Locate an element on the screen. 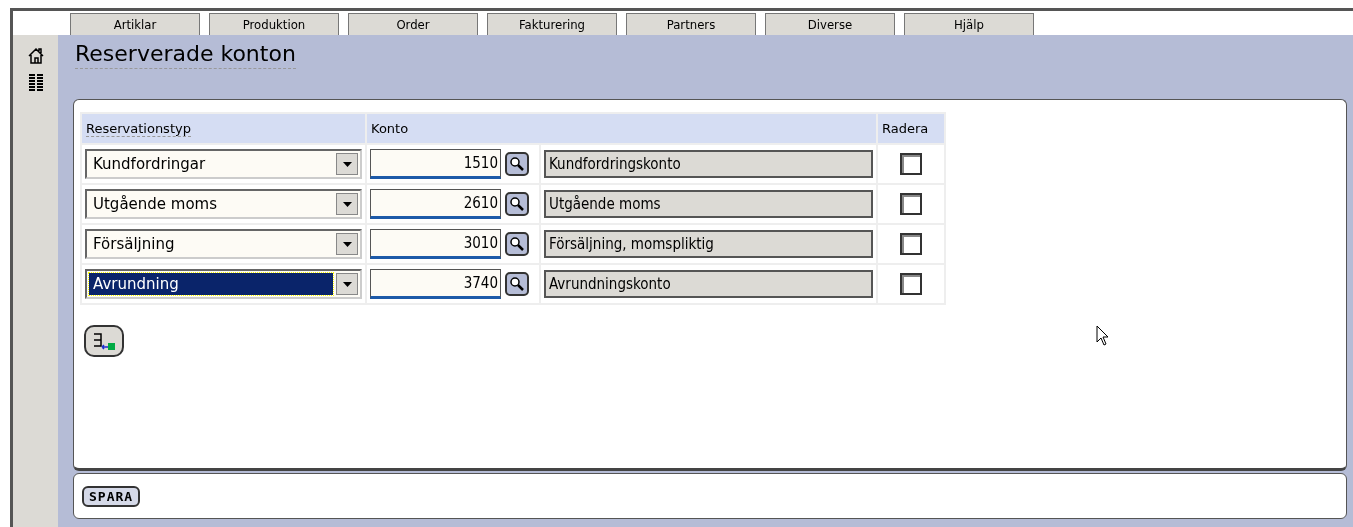 The image size is (1353, 527). menu-tab: Artiklar is located at coordinates (135, 24).